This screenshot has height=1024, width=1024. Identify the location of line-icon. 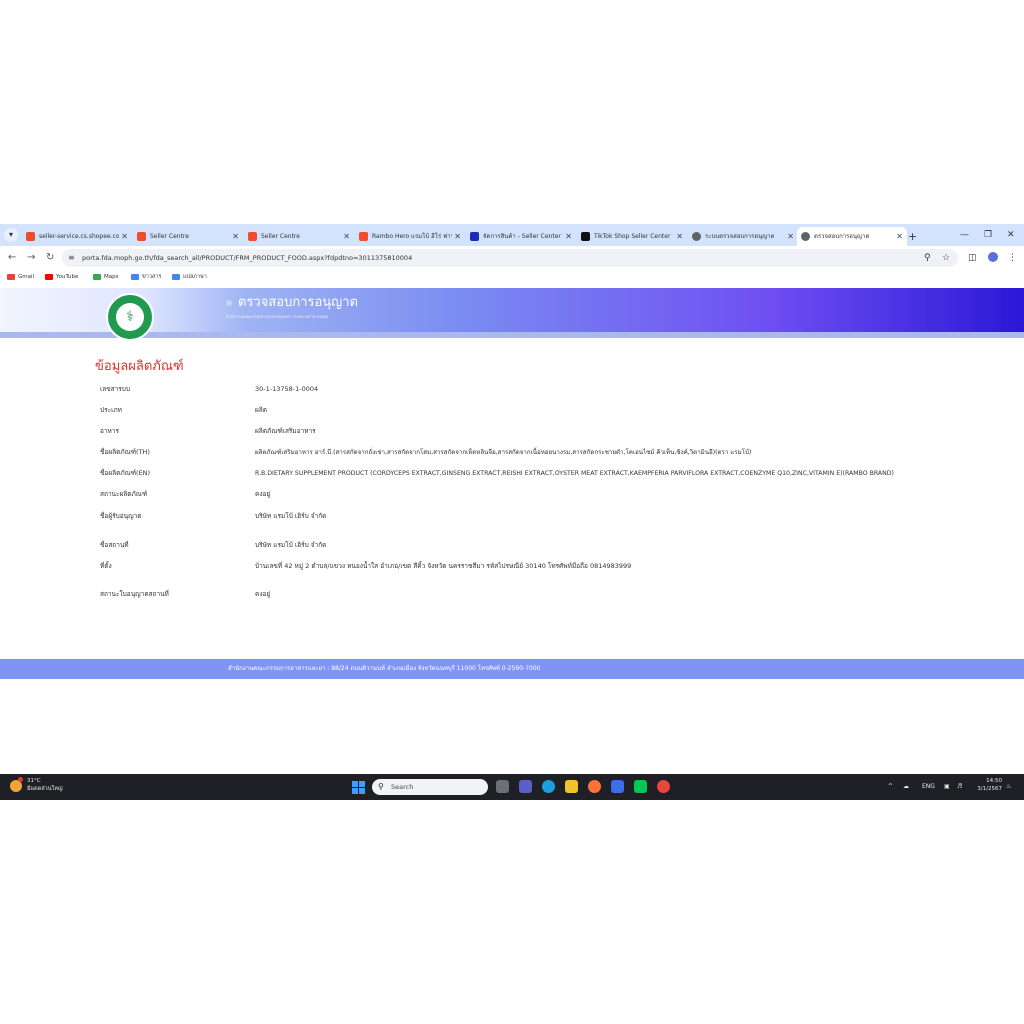
(640, 786).